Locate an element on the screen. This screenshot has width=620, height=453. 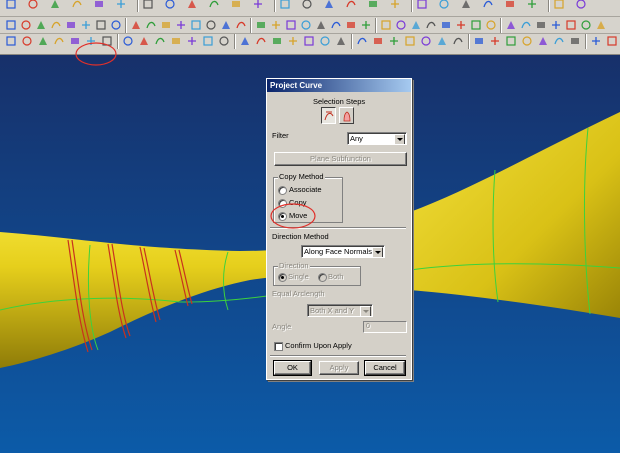
display-icon is located at coordinates (290, 25).